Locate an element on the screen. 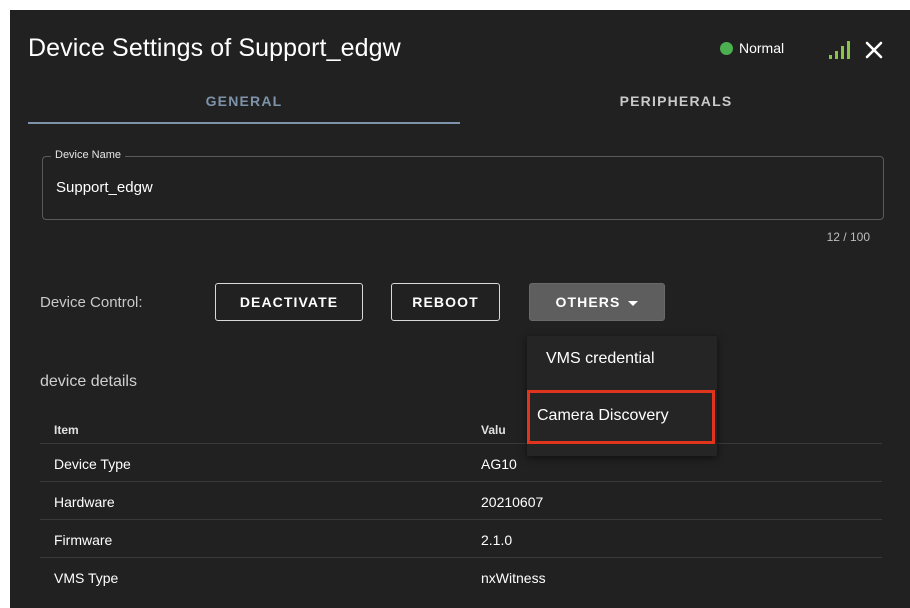  signal-bars-icon is located at coordinates (839, 50).